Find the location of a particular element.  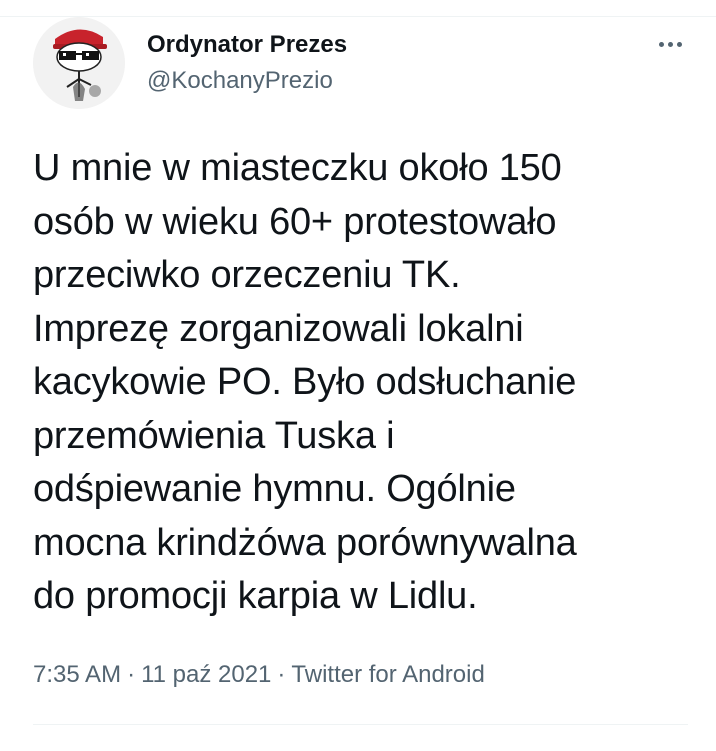

avatar-icon is located at coordinates (79, 63).